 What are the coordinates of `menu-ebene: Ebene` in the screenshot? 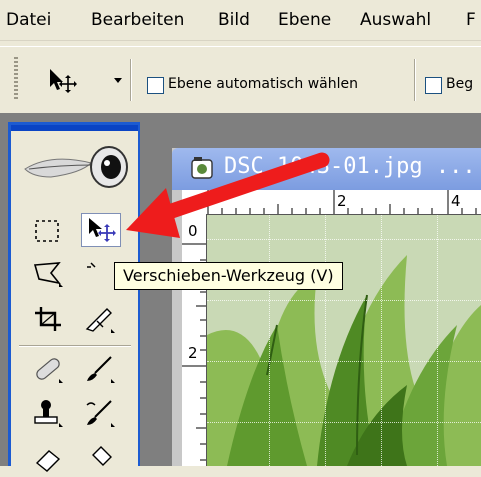 It's located at (304, 20).